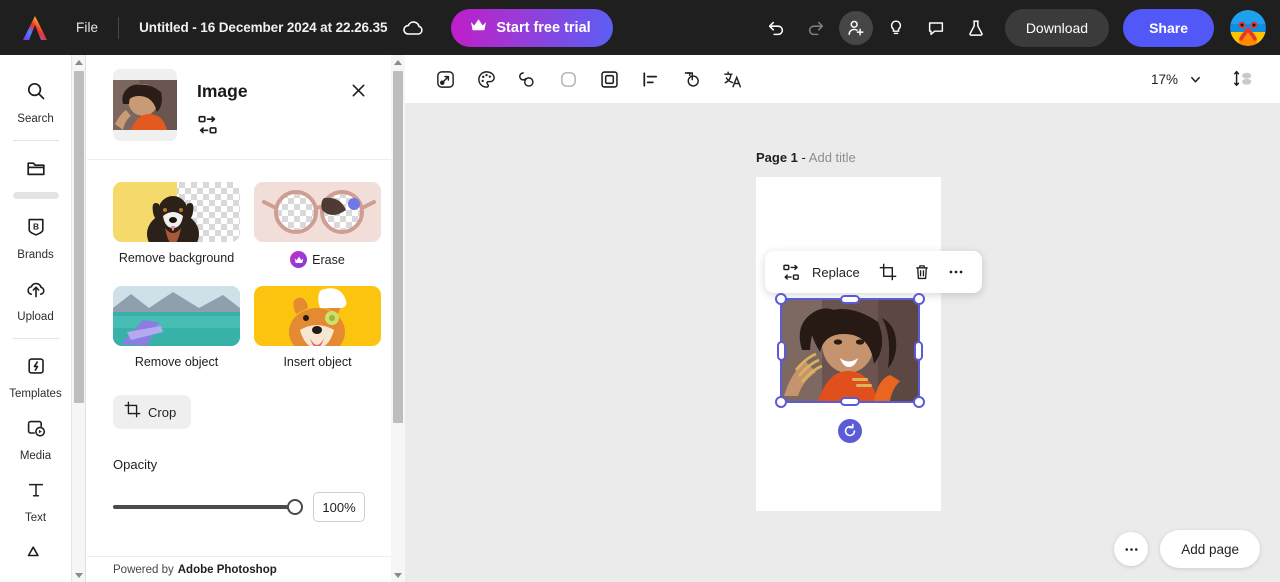  What do you see at coordinates (176, 258) in the screenshot?
I see `tool-card-caption: Remove background` at bounding box center [176, 258].